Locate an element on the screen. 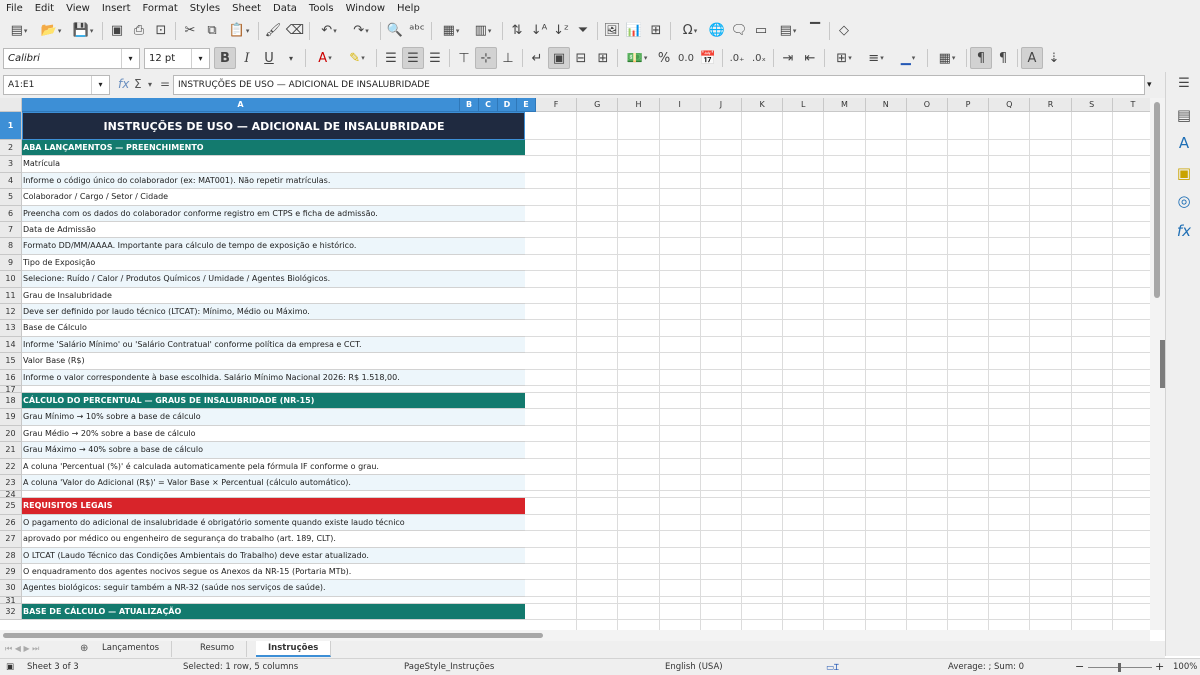  column-header-l: L is located at coordinates (804, 105).